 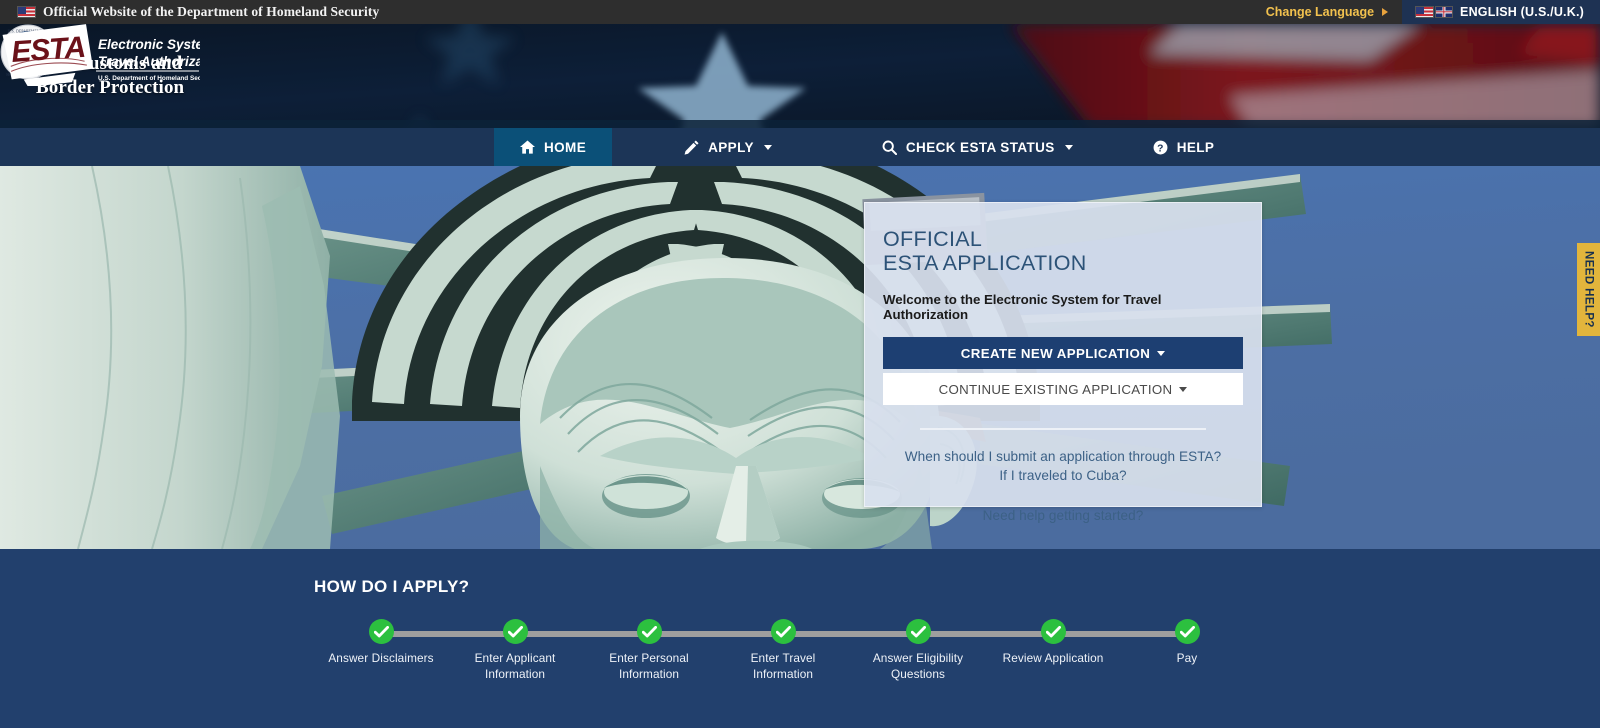 I want to click on step-enter-travel-information: Enter Travel Information, so click(x=783, y=650).